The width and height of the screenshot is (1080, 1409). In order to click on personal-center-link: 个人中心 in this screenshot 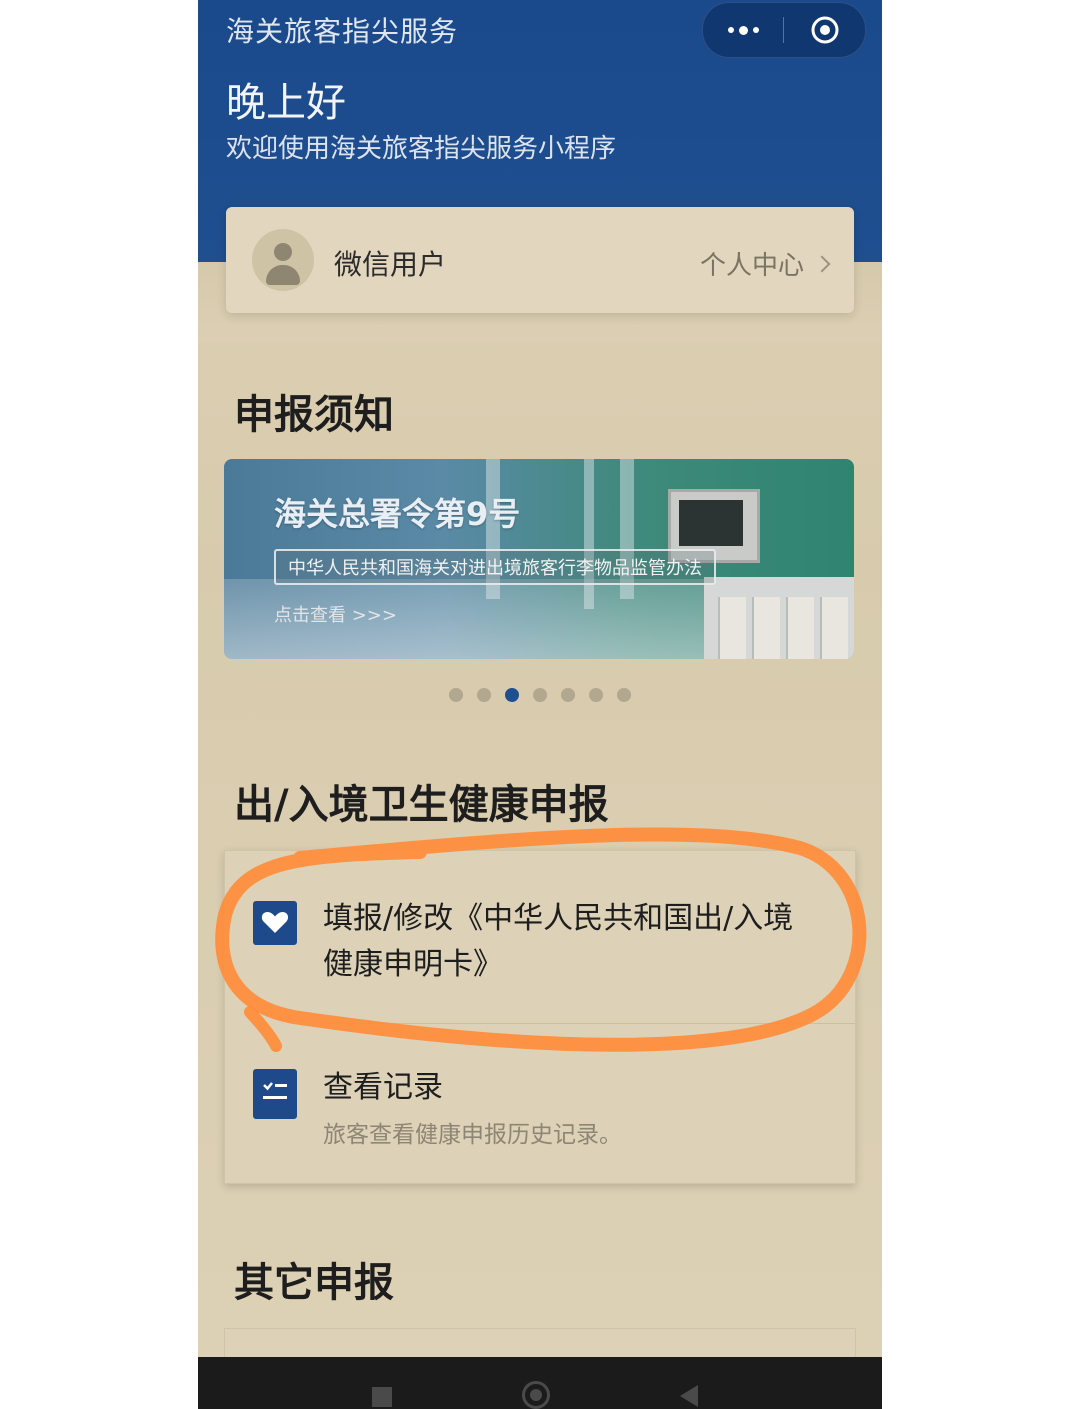, I will do `click(765, 263)`.